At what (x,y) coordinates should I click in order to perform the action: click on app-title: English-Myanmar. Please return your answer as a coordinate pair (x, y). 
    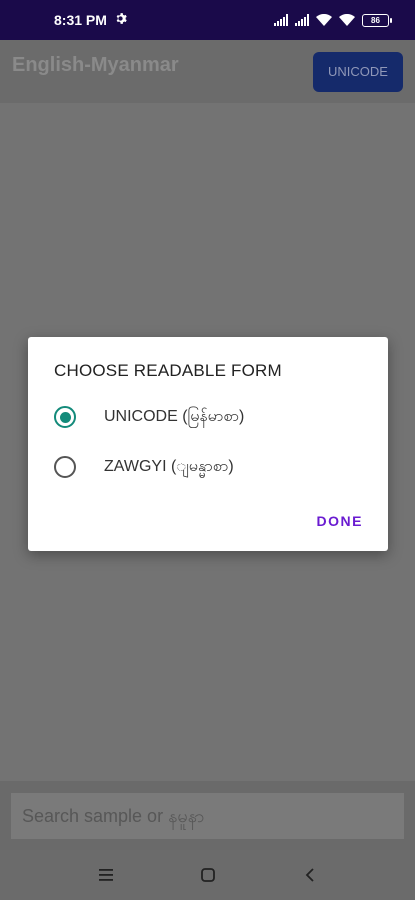
    Looking at the image, I should click on (95, 65).